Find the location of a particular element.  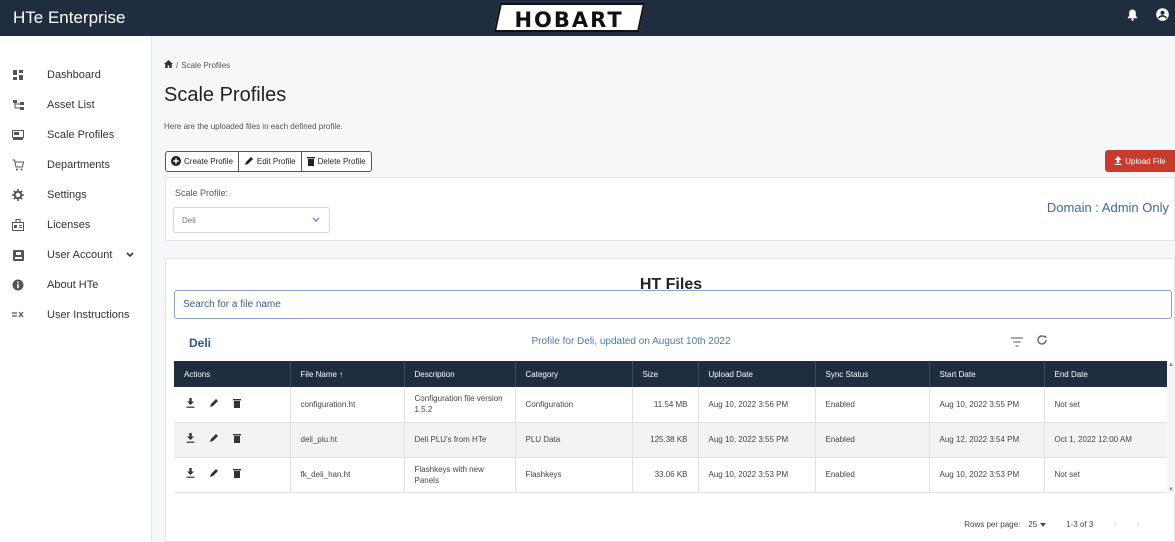

upload-date-cell: Aug 10, 2022 3:53 PM is located at coordinates (757, 475).